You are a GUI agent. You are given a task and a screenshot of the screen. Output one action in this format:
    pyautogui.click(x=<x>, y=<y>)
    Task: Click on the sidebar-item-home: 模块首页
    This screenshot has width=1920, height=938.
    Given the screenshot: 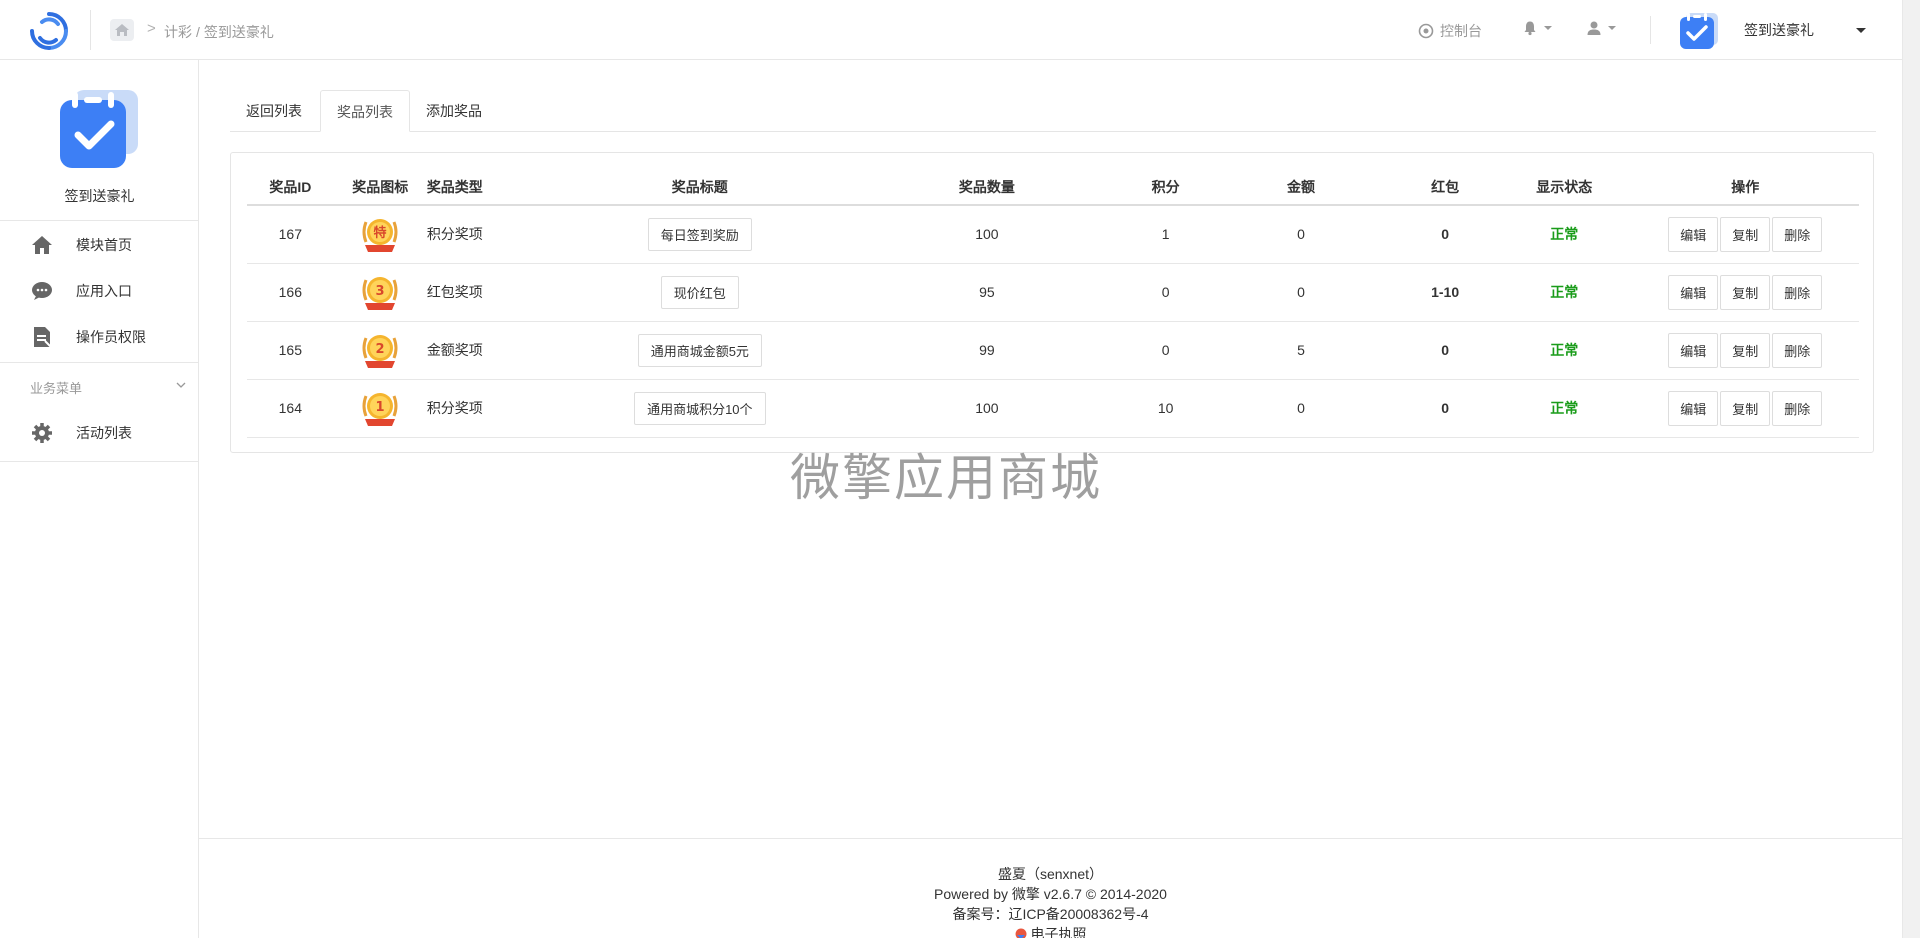 What is the action you would take?
    pyautogui.click(x=99, y=245)
    